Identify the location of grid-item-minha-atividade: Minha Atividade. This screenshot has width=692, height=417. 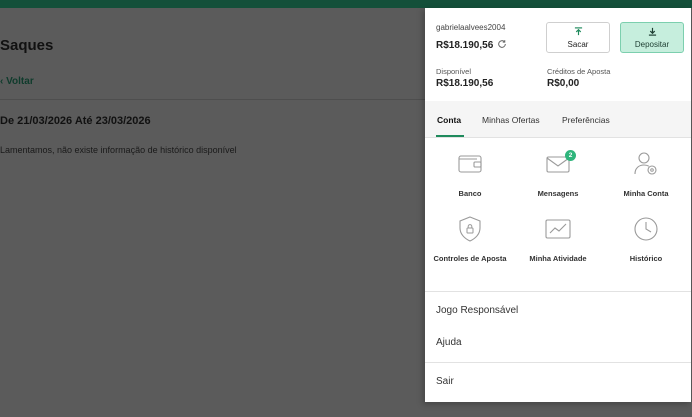
(558, 239).